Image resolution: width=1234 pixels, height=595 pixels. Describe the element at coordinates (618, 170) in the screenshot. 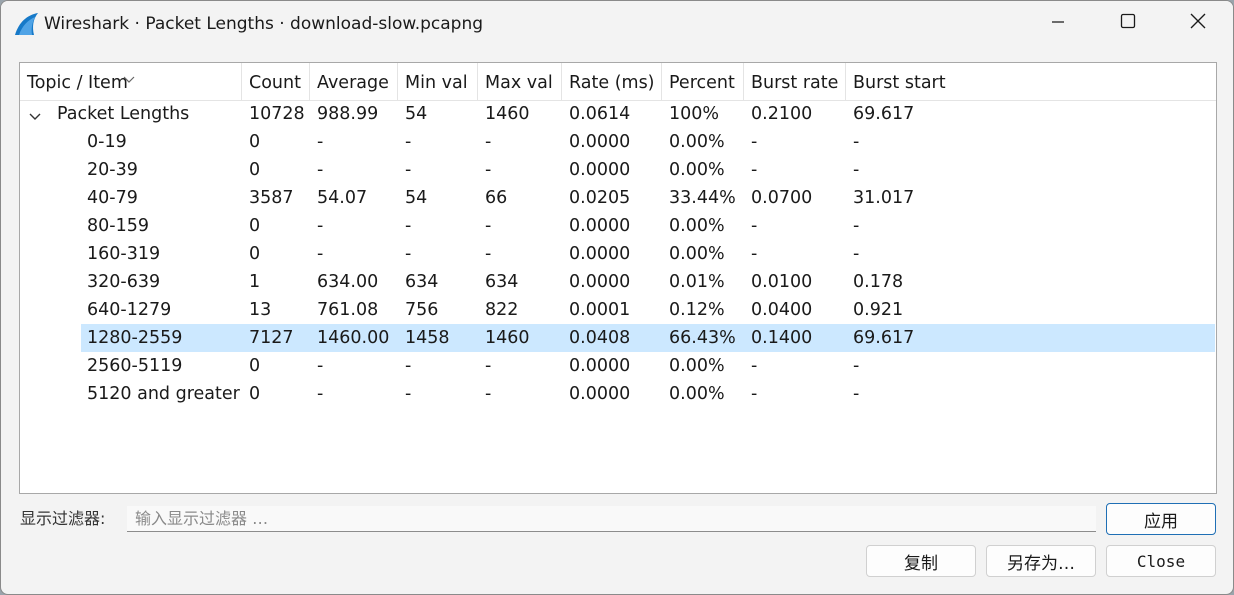

I see `table-row: 20-39 0 - - - 0.0000 0.00% - -` at that location.